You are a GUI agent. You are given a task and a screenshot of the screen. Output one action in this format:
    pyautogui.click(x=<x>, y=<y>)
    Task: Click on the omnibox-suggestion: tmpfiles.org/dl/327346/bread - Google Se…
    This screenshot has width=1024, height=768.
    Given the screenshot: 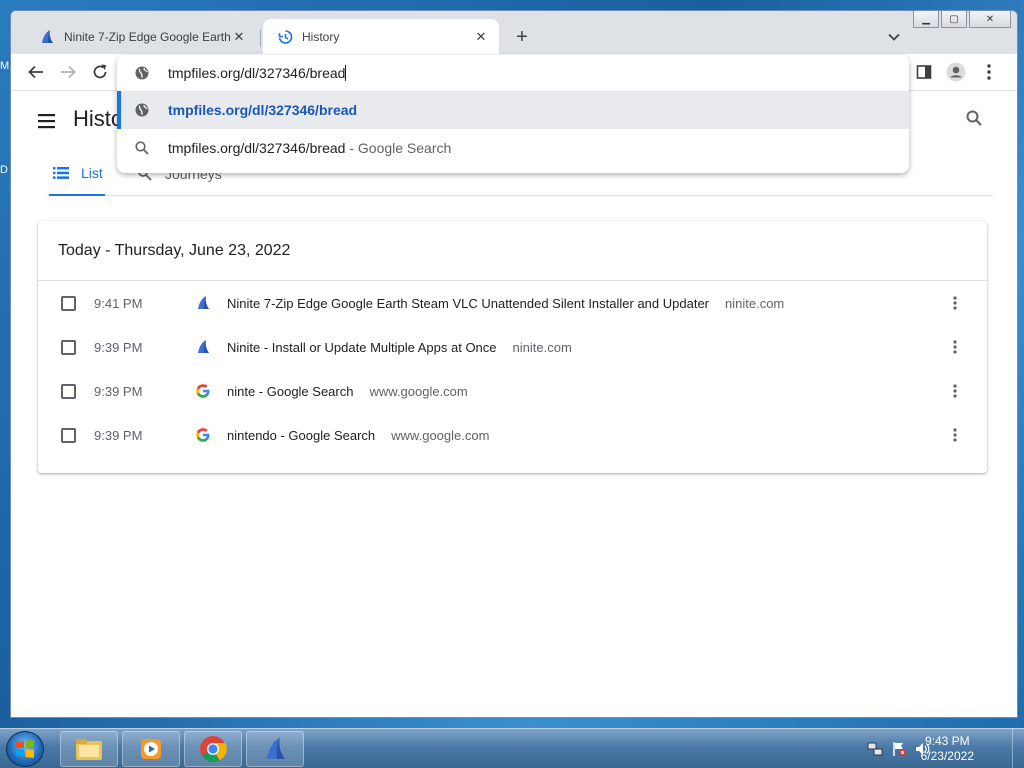 What is the action you would take?
    pyautogui.click(x=513, y=148)
    